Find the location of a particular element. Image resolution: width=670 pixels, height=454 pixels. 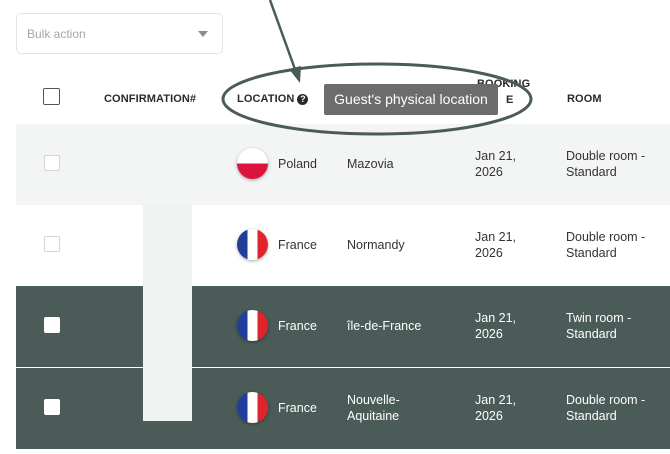

region-cell: Nouvelle- Aquitaine is located at coordinates (373, 408).